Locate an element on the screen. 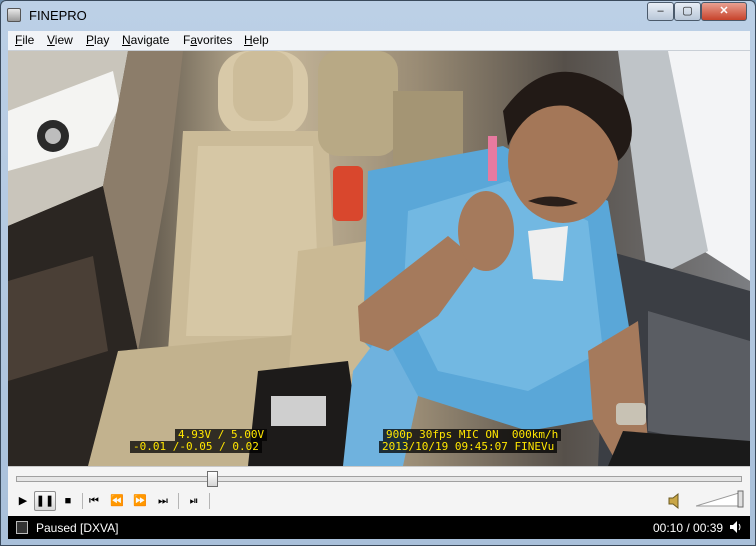 The width and height of the screenshot is (756, 546). title-bar: FINEPRO ‒ ▢ ✕ is located at coordinates (378, 15).